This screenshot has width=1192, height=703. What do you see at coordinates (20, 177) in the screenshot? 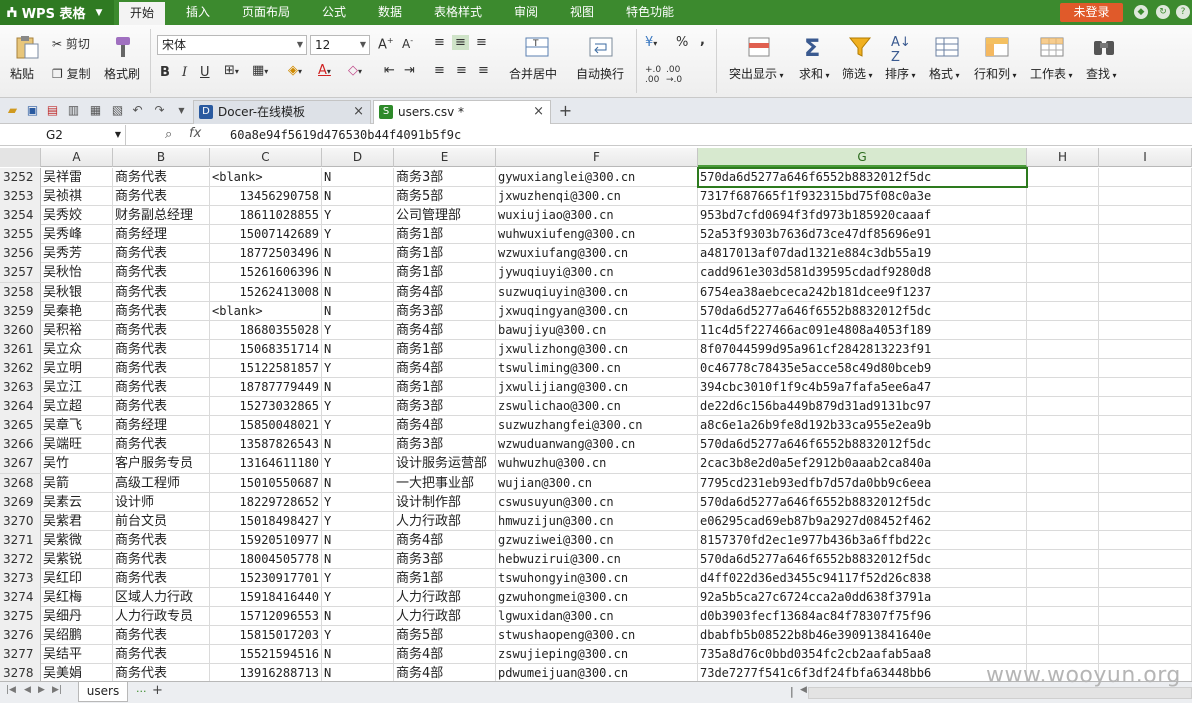
I see `row-number: 3252` at bounding box center [20, 177].